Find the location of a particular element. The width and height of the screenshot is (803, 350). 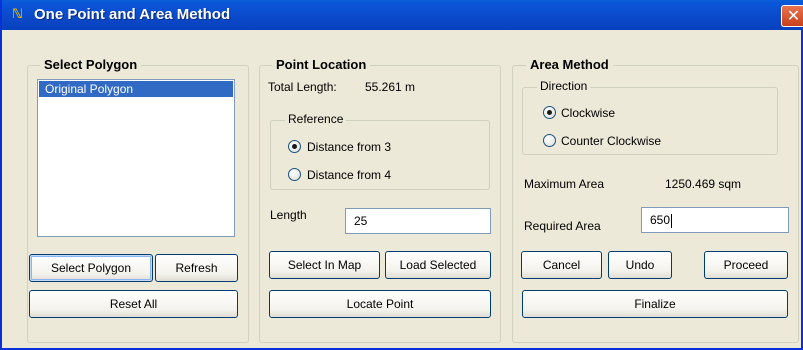

window-title: One Point and Area Method is located at coordinates (132, 14).